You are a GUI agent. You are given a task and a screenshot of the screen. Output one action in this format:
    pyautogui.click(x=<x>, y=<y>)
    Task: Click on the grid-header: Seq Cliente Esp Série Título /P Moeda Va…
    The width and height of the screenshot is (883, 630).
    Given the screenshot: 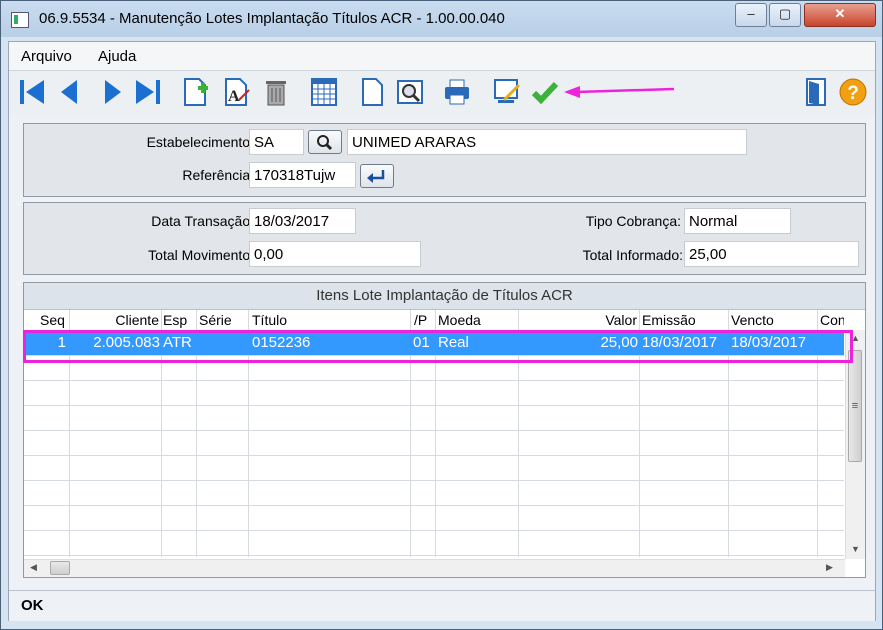 What is the action you would take?
    pyautogui.click(x=444, y=320)
    